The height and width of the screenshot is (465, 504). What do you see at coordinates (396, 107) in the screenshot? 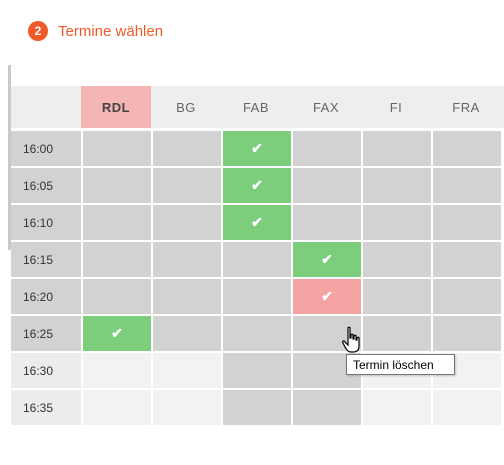
I see `column-header-fi: FI` at bounding box center [396, 107].